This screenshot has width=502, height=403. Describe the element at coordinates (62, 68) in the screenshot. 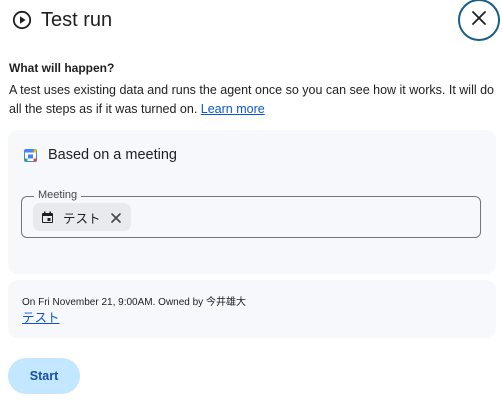

I see `section-heading: What will happen?` at that location.